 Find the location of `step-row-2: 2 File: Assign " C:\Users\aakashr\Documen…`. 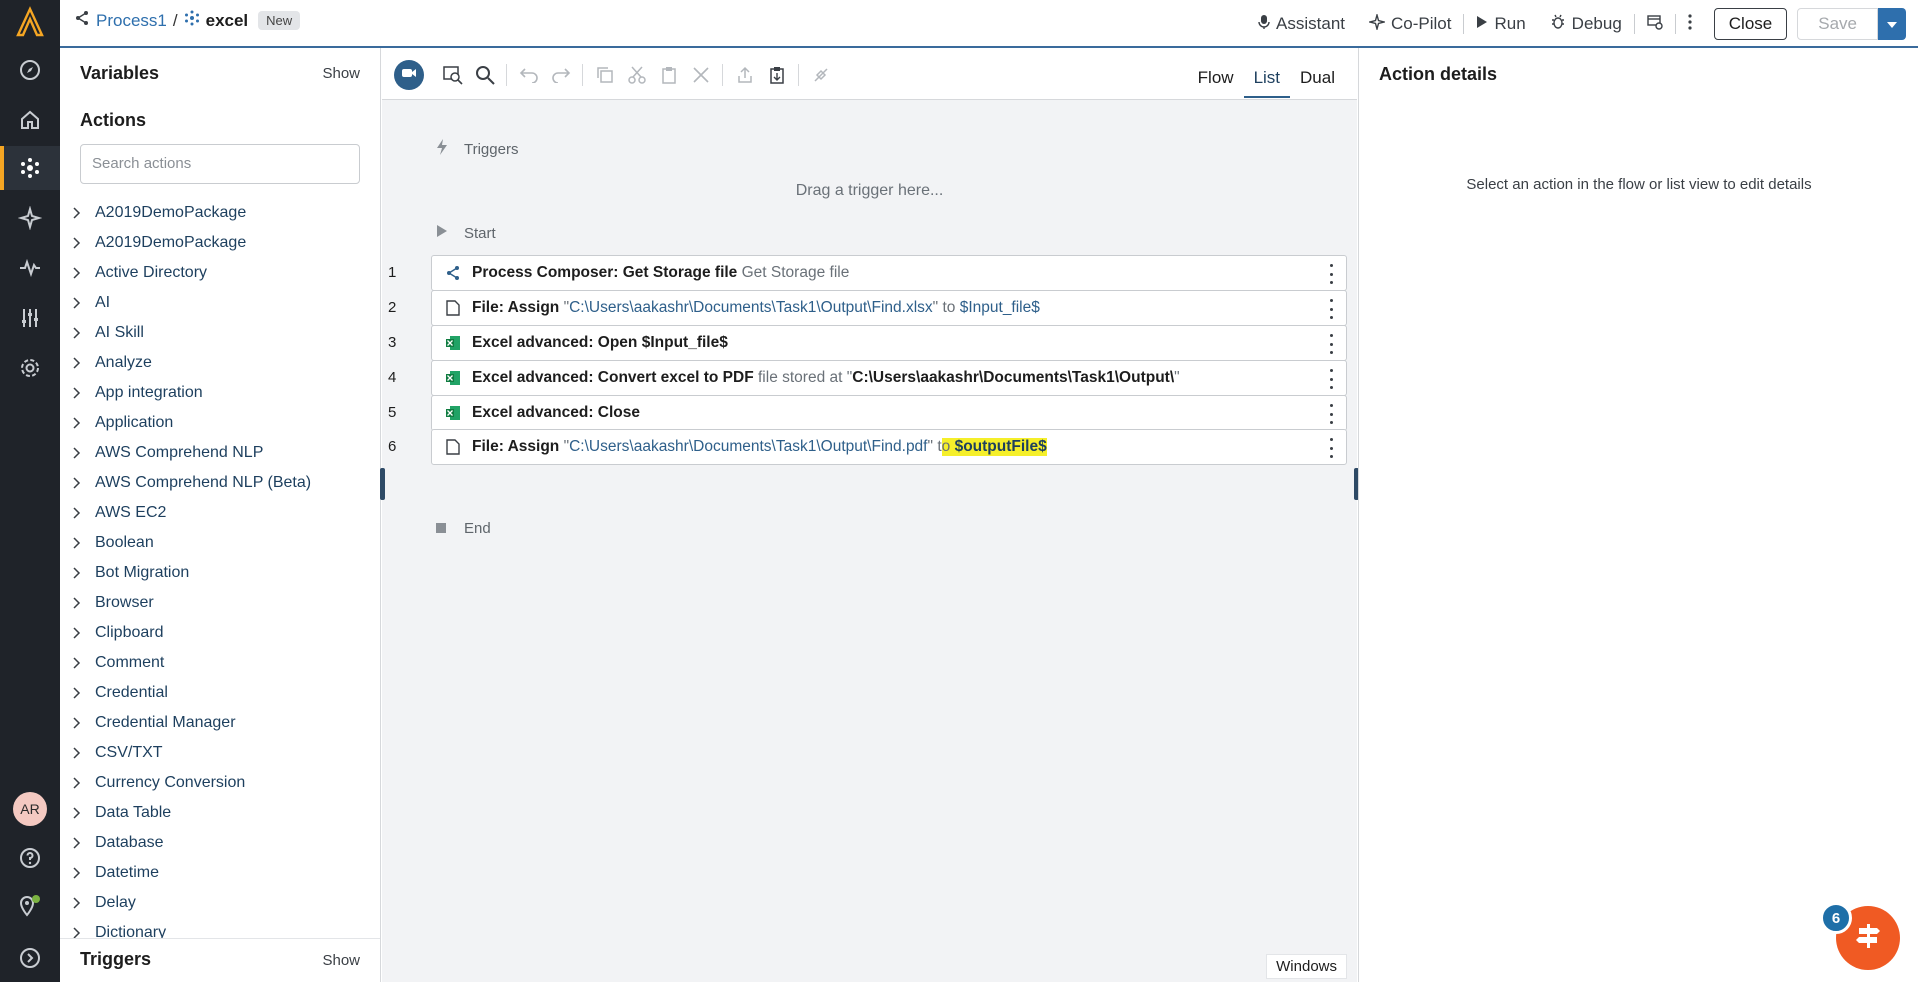

step-row-2: 2 File: Assign " C:\Users\aakashr\Documen… is located at coordinates (869, 308).